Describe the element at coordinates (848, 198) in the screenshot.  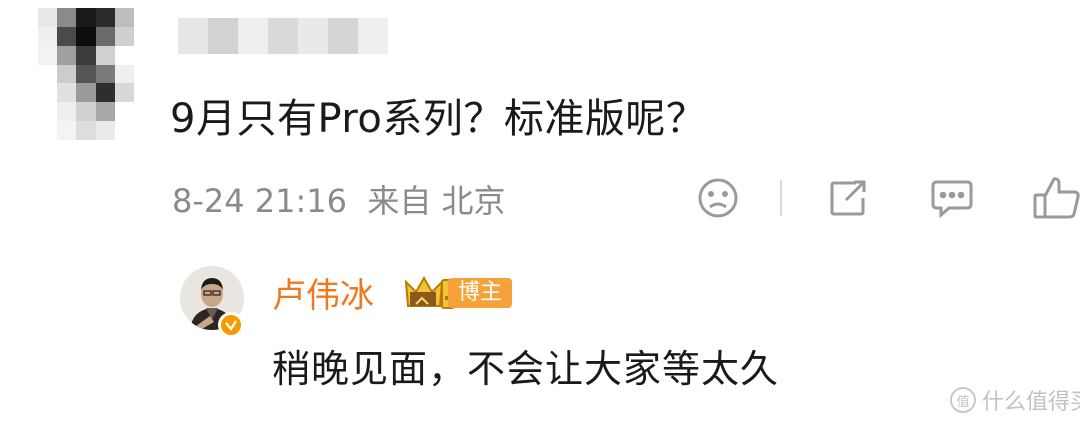
I see `share-icon` at that location.